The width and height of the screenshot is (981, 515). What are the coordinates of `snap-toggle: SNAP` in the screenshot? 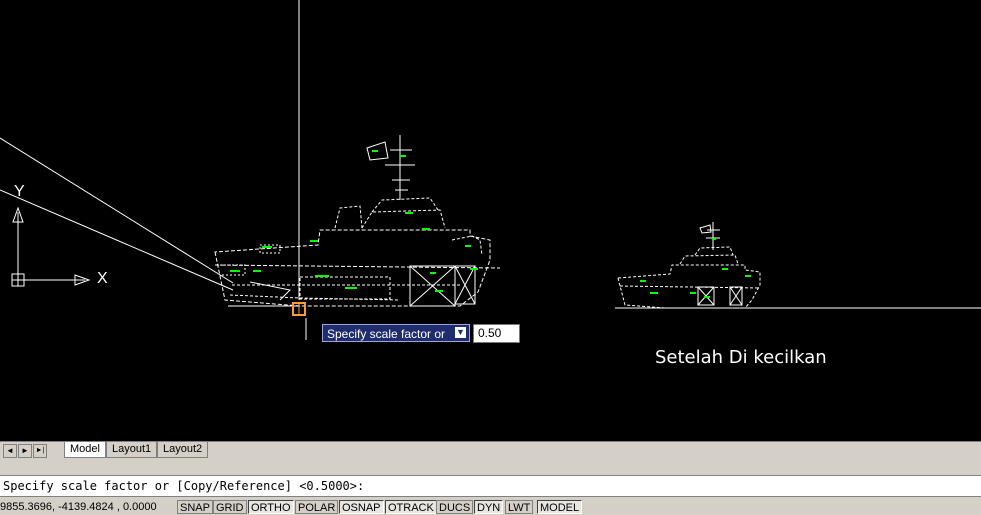 It's located at (195, 507).